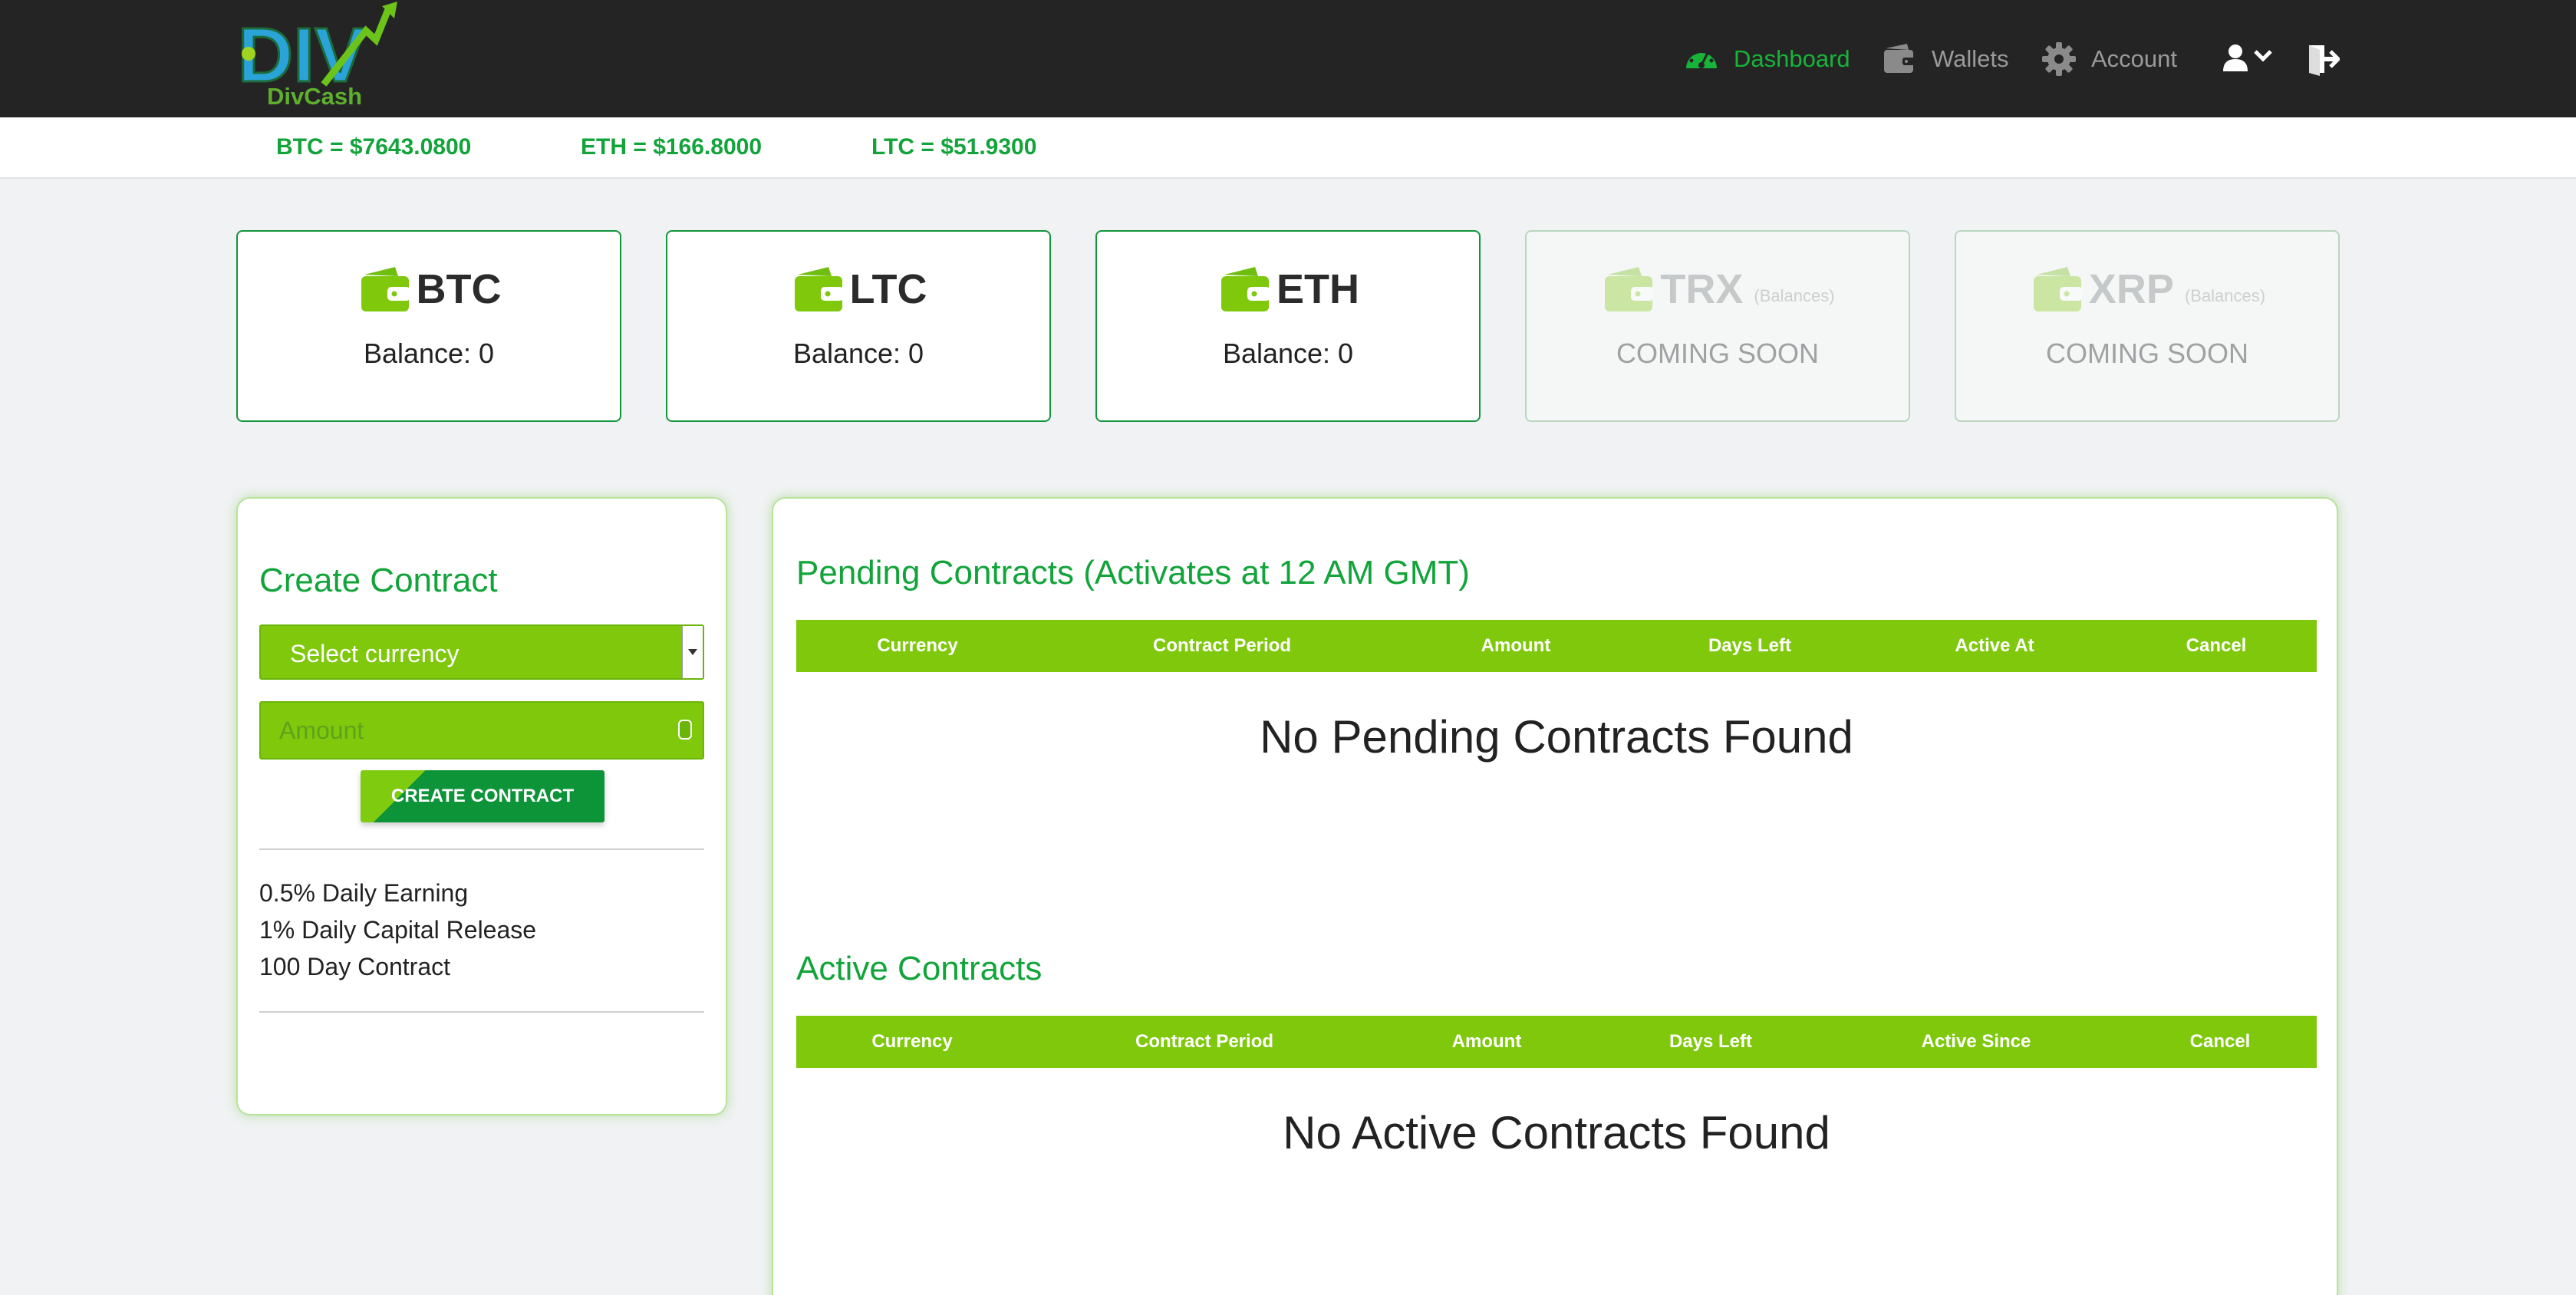  I want to click on user-icon, so click(2247, 58).